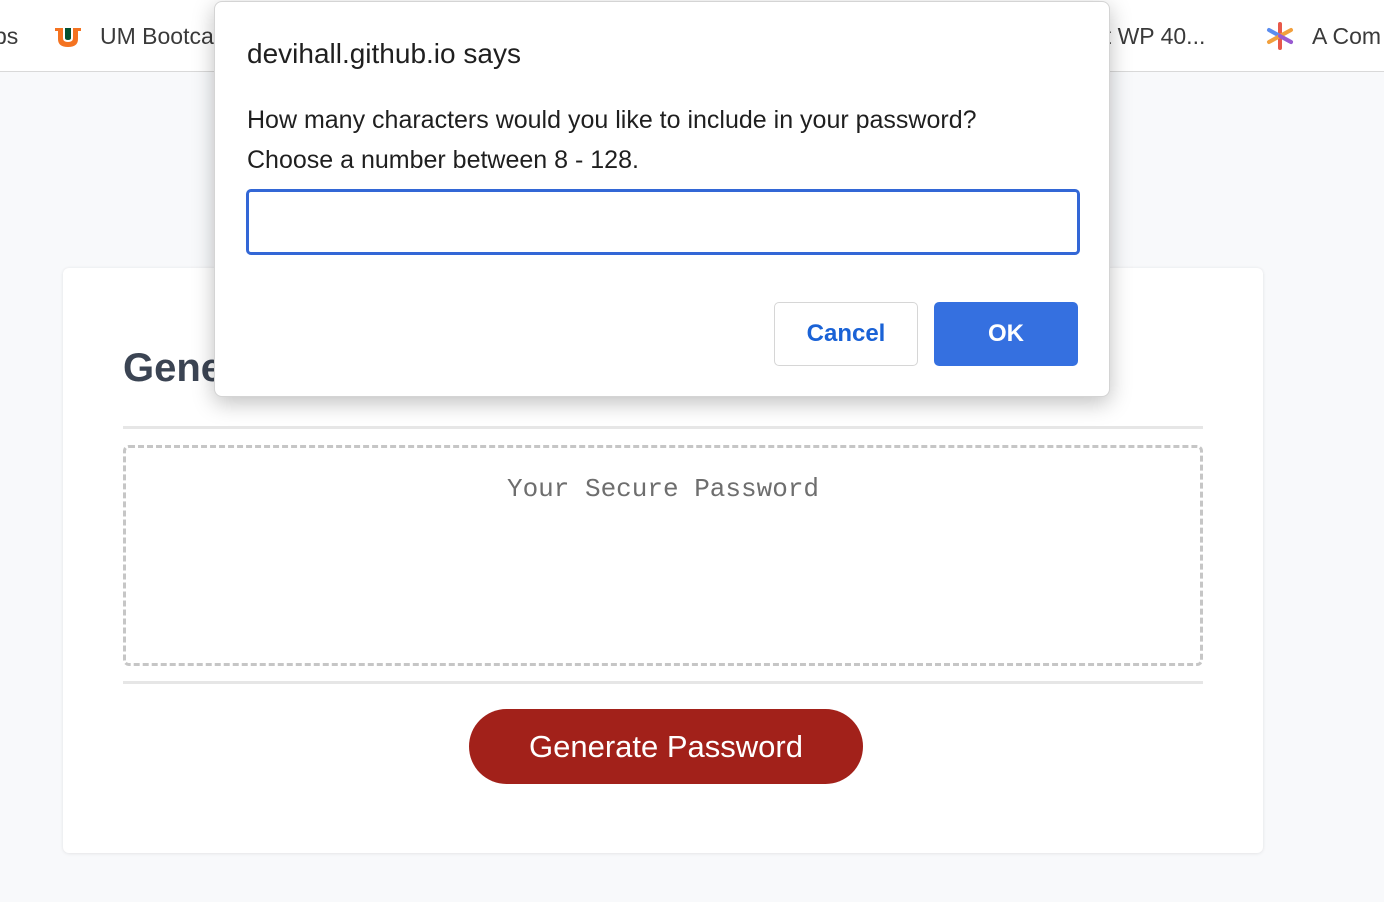  Describe the element at coordinates (666, 746) in the screenshot. I see `generate-password-button: Generate Password` at that location.